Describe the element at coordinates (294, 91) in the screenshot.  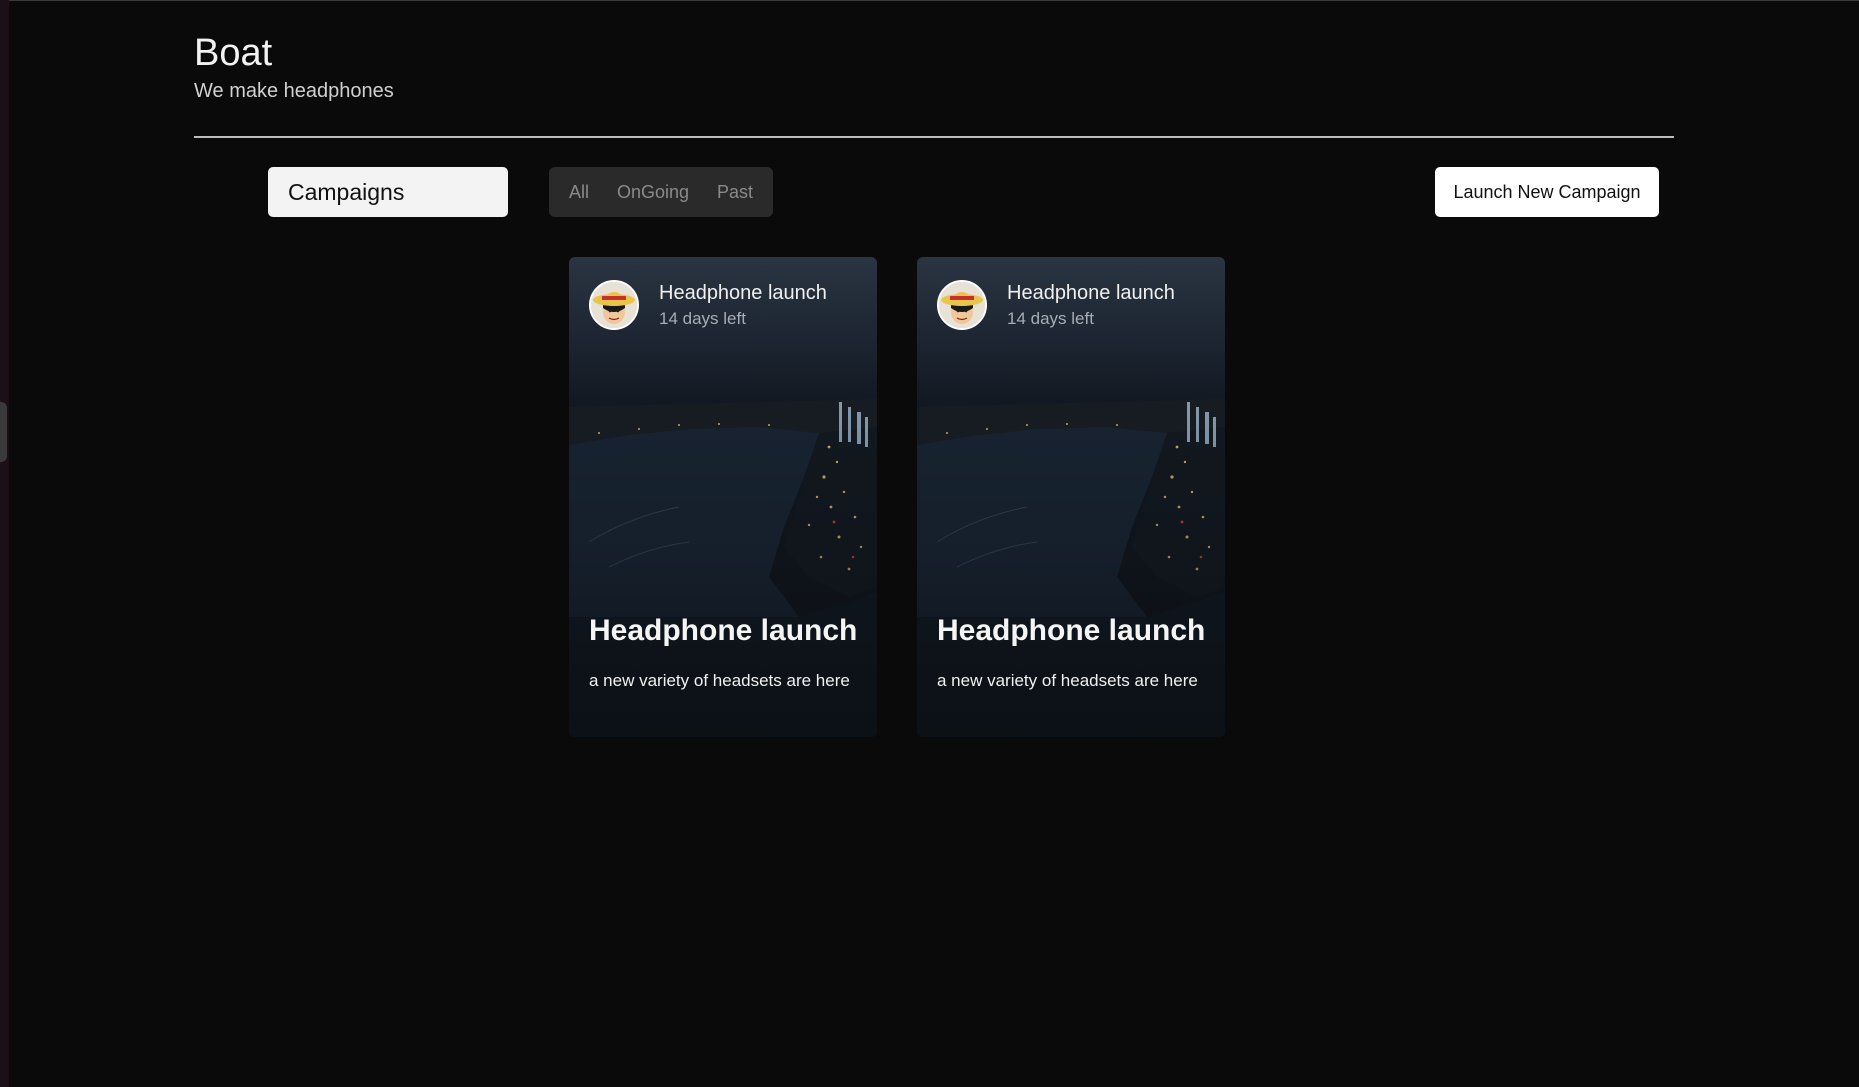
I see `brand-subtitle: We make headphones` at that location.